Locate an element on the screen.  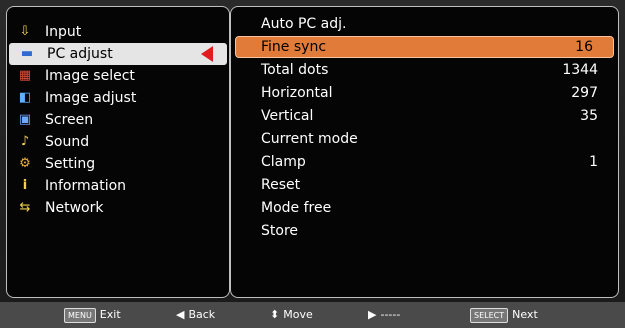
sidebar-item-information: i Information is located at coordinates (118, 186).